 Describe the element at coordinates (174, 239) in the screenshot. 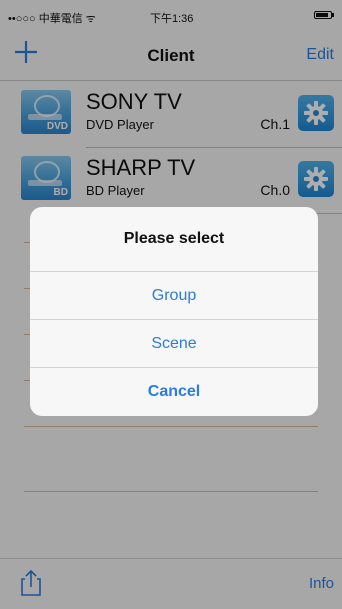

I see `dialog-title: Please select` at that location.